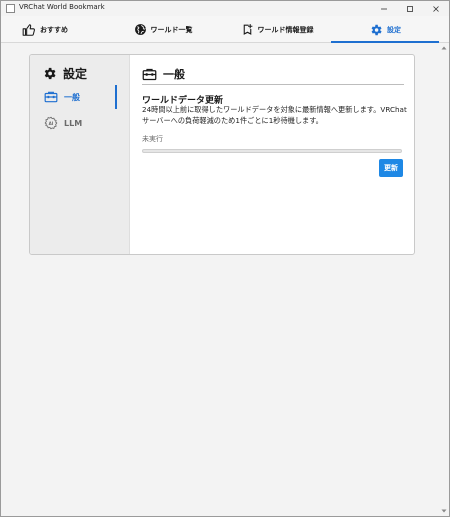  I want to click on chevron-down-icon, so click(444, 511).